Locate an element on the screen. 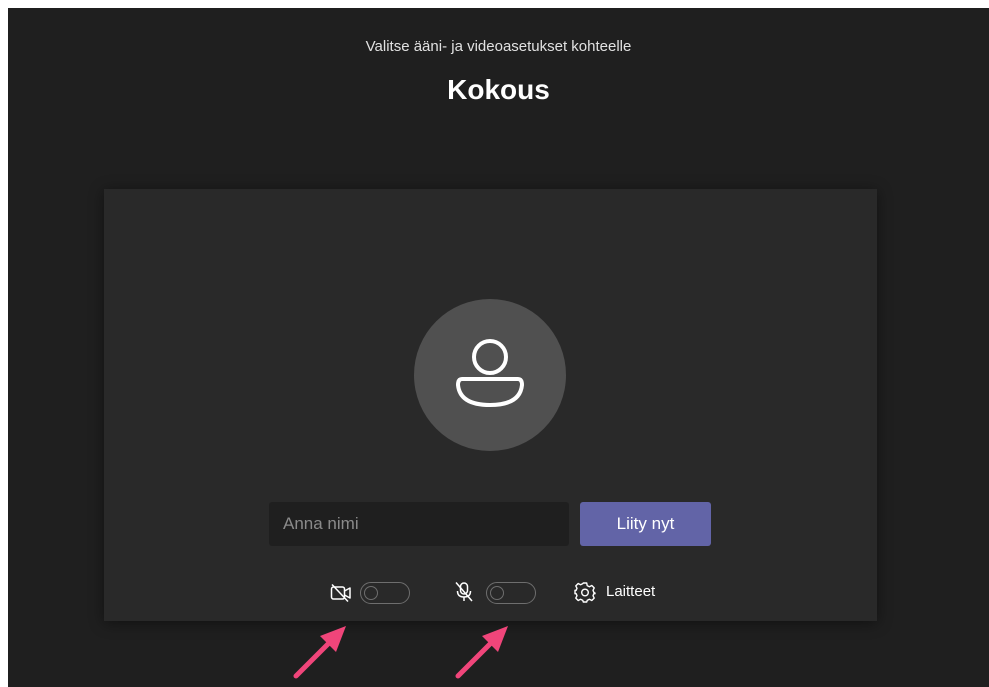 The width and height of the screenshot is (989, 687). devices-button: Laitteet is located at coordinates (622, 592).